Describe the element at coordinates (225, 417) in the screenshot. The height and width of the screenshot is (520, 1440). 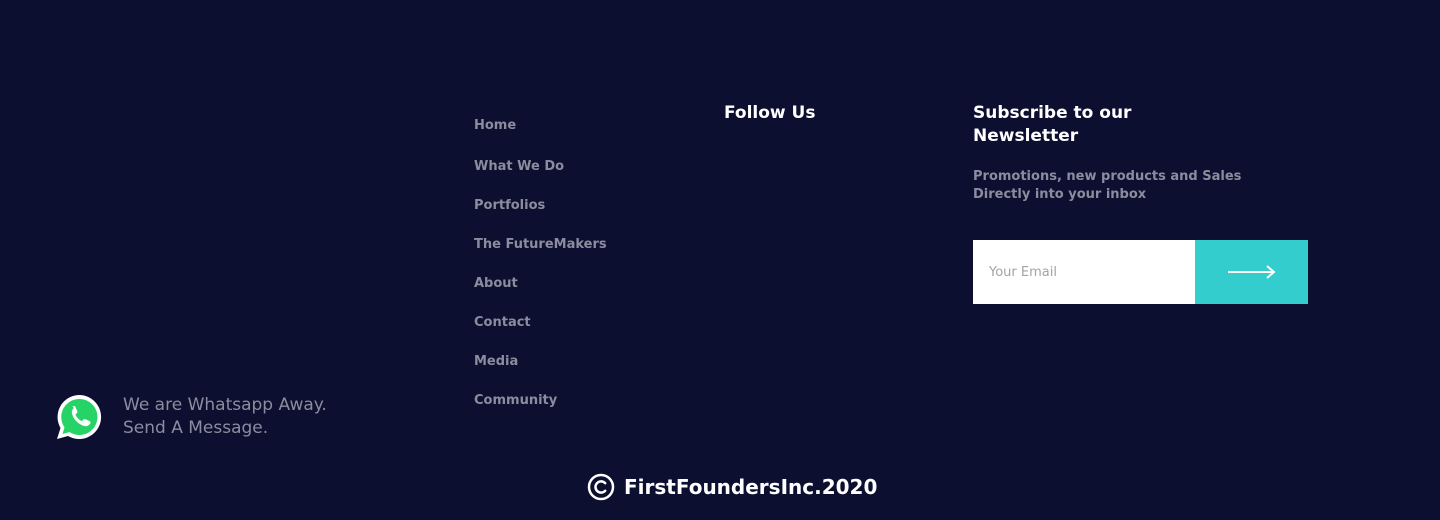
I see `whatsapp-text: We are Whatsapp Away. Send A Message.` at that location.